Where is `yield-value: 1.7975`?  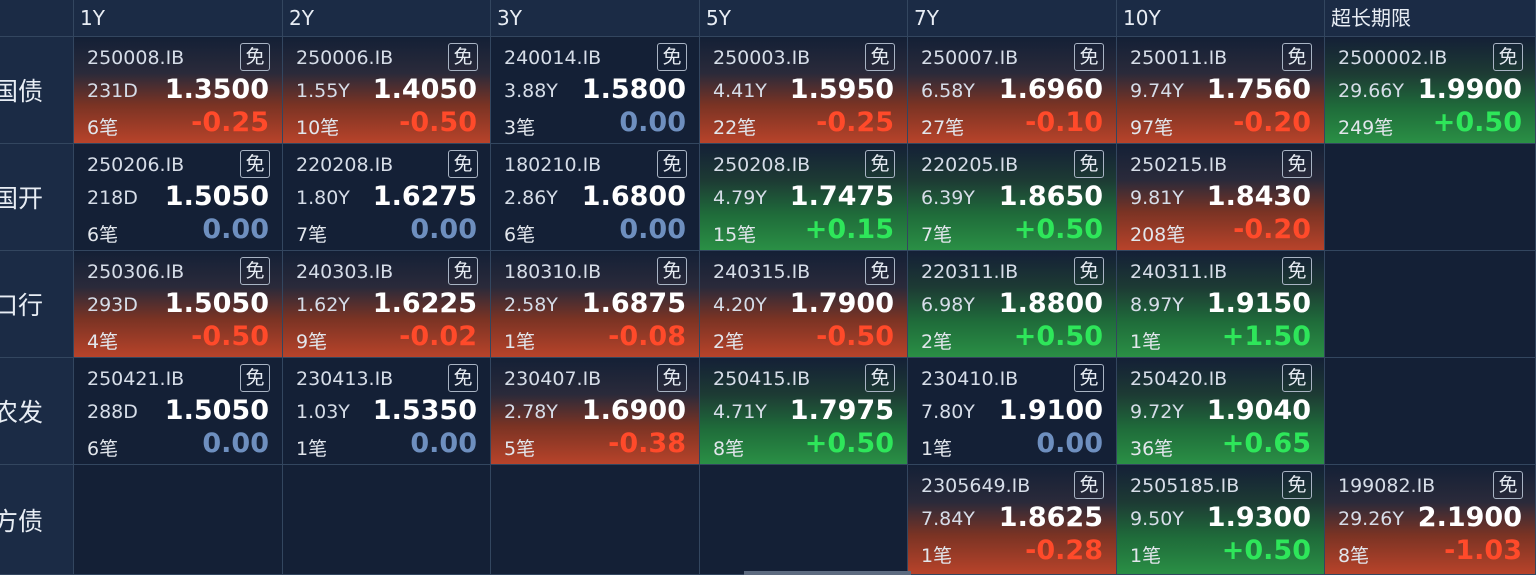
yield-value: 1.7975 is located at coordinates (841, 410).